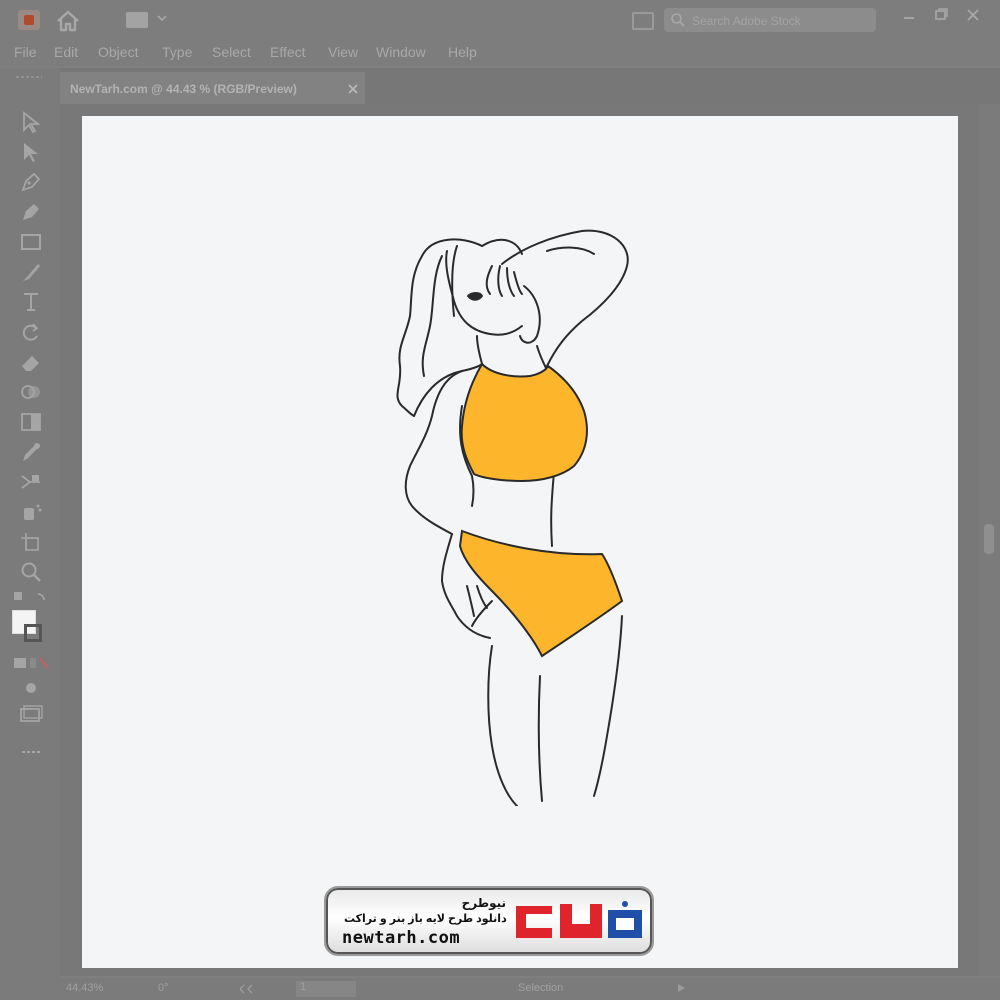  I want to click on arrange-documents-icon, so click(643, 21).